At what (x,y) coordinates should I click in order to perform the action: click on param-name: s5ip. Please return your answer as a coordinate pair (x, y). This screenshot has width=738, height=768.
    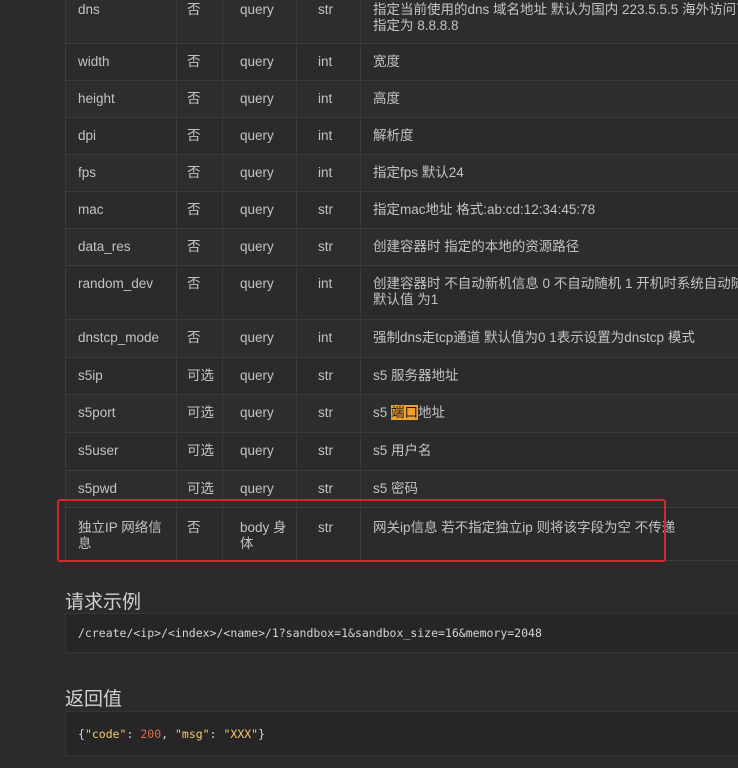
    Looking at the image, I should click on (90, 375).